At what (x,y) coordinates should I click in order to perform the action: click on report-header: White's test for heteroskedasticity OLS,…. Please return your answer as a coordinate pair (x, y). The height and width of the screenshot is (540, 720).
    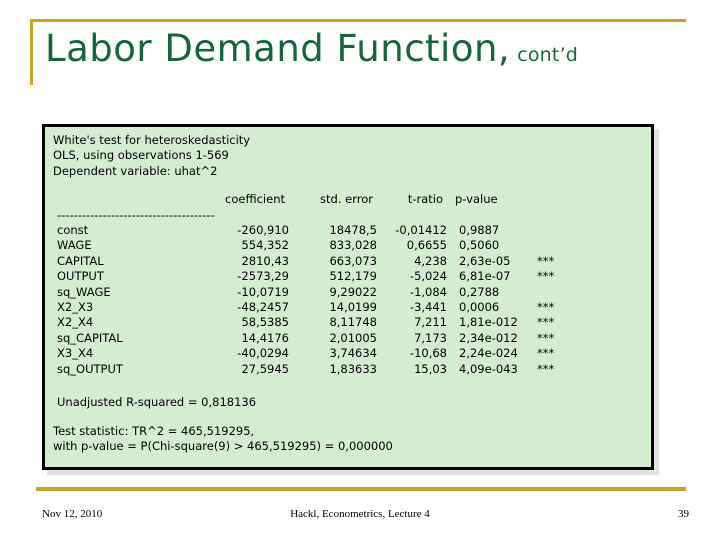
    Looking at the image, I should click on (348, 156).